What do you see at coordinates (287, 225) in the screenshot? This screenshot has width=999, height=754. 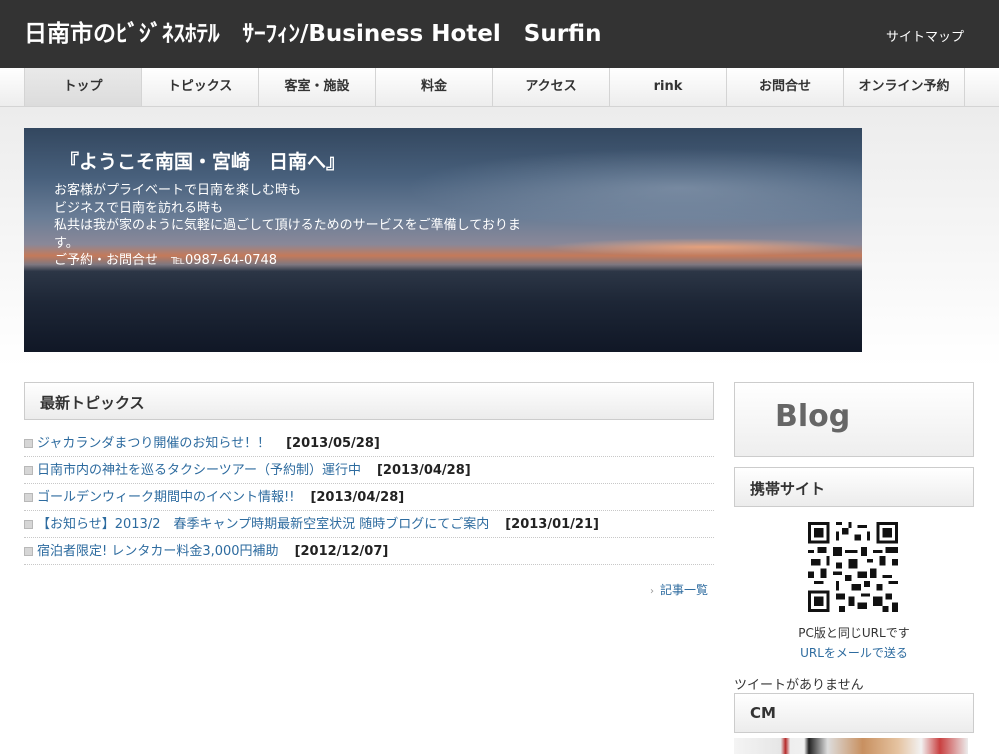 I see `banner-line: 私共は我が家のように気軽に過ごして頂けるためのサービスをご準備しておりま` at bounding box center [287, 225].